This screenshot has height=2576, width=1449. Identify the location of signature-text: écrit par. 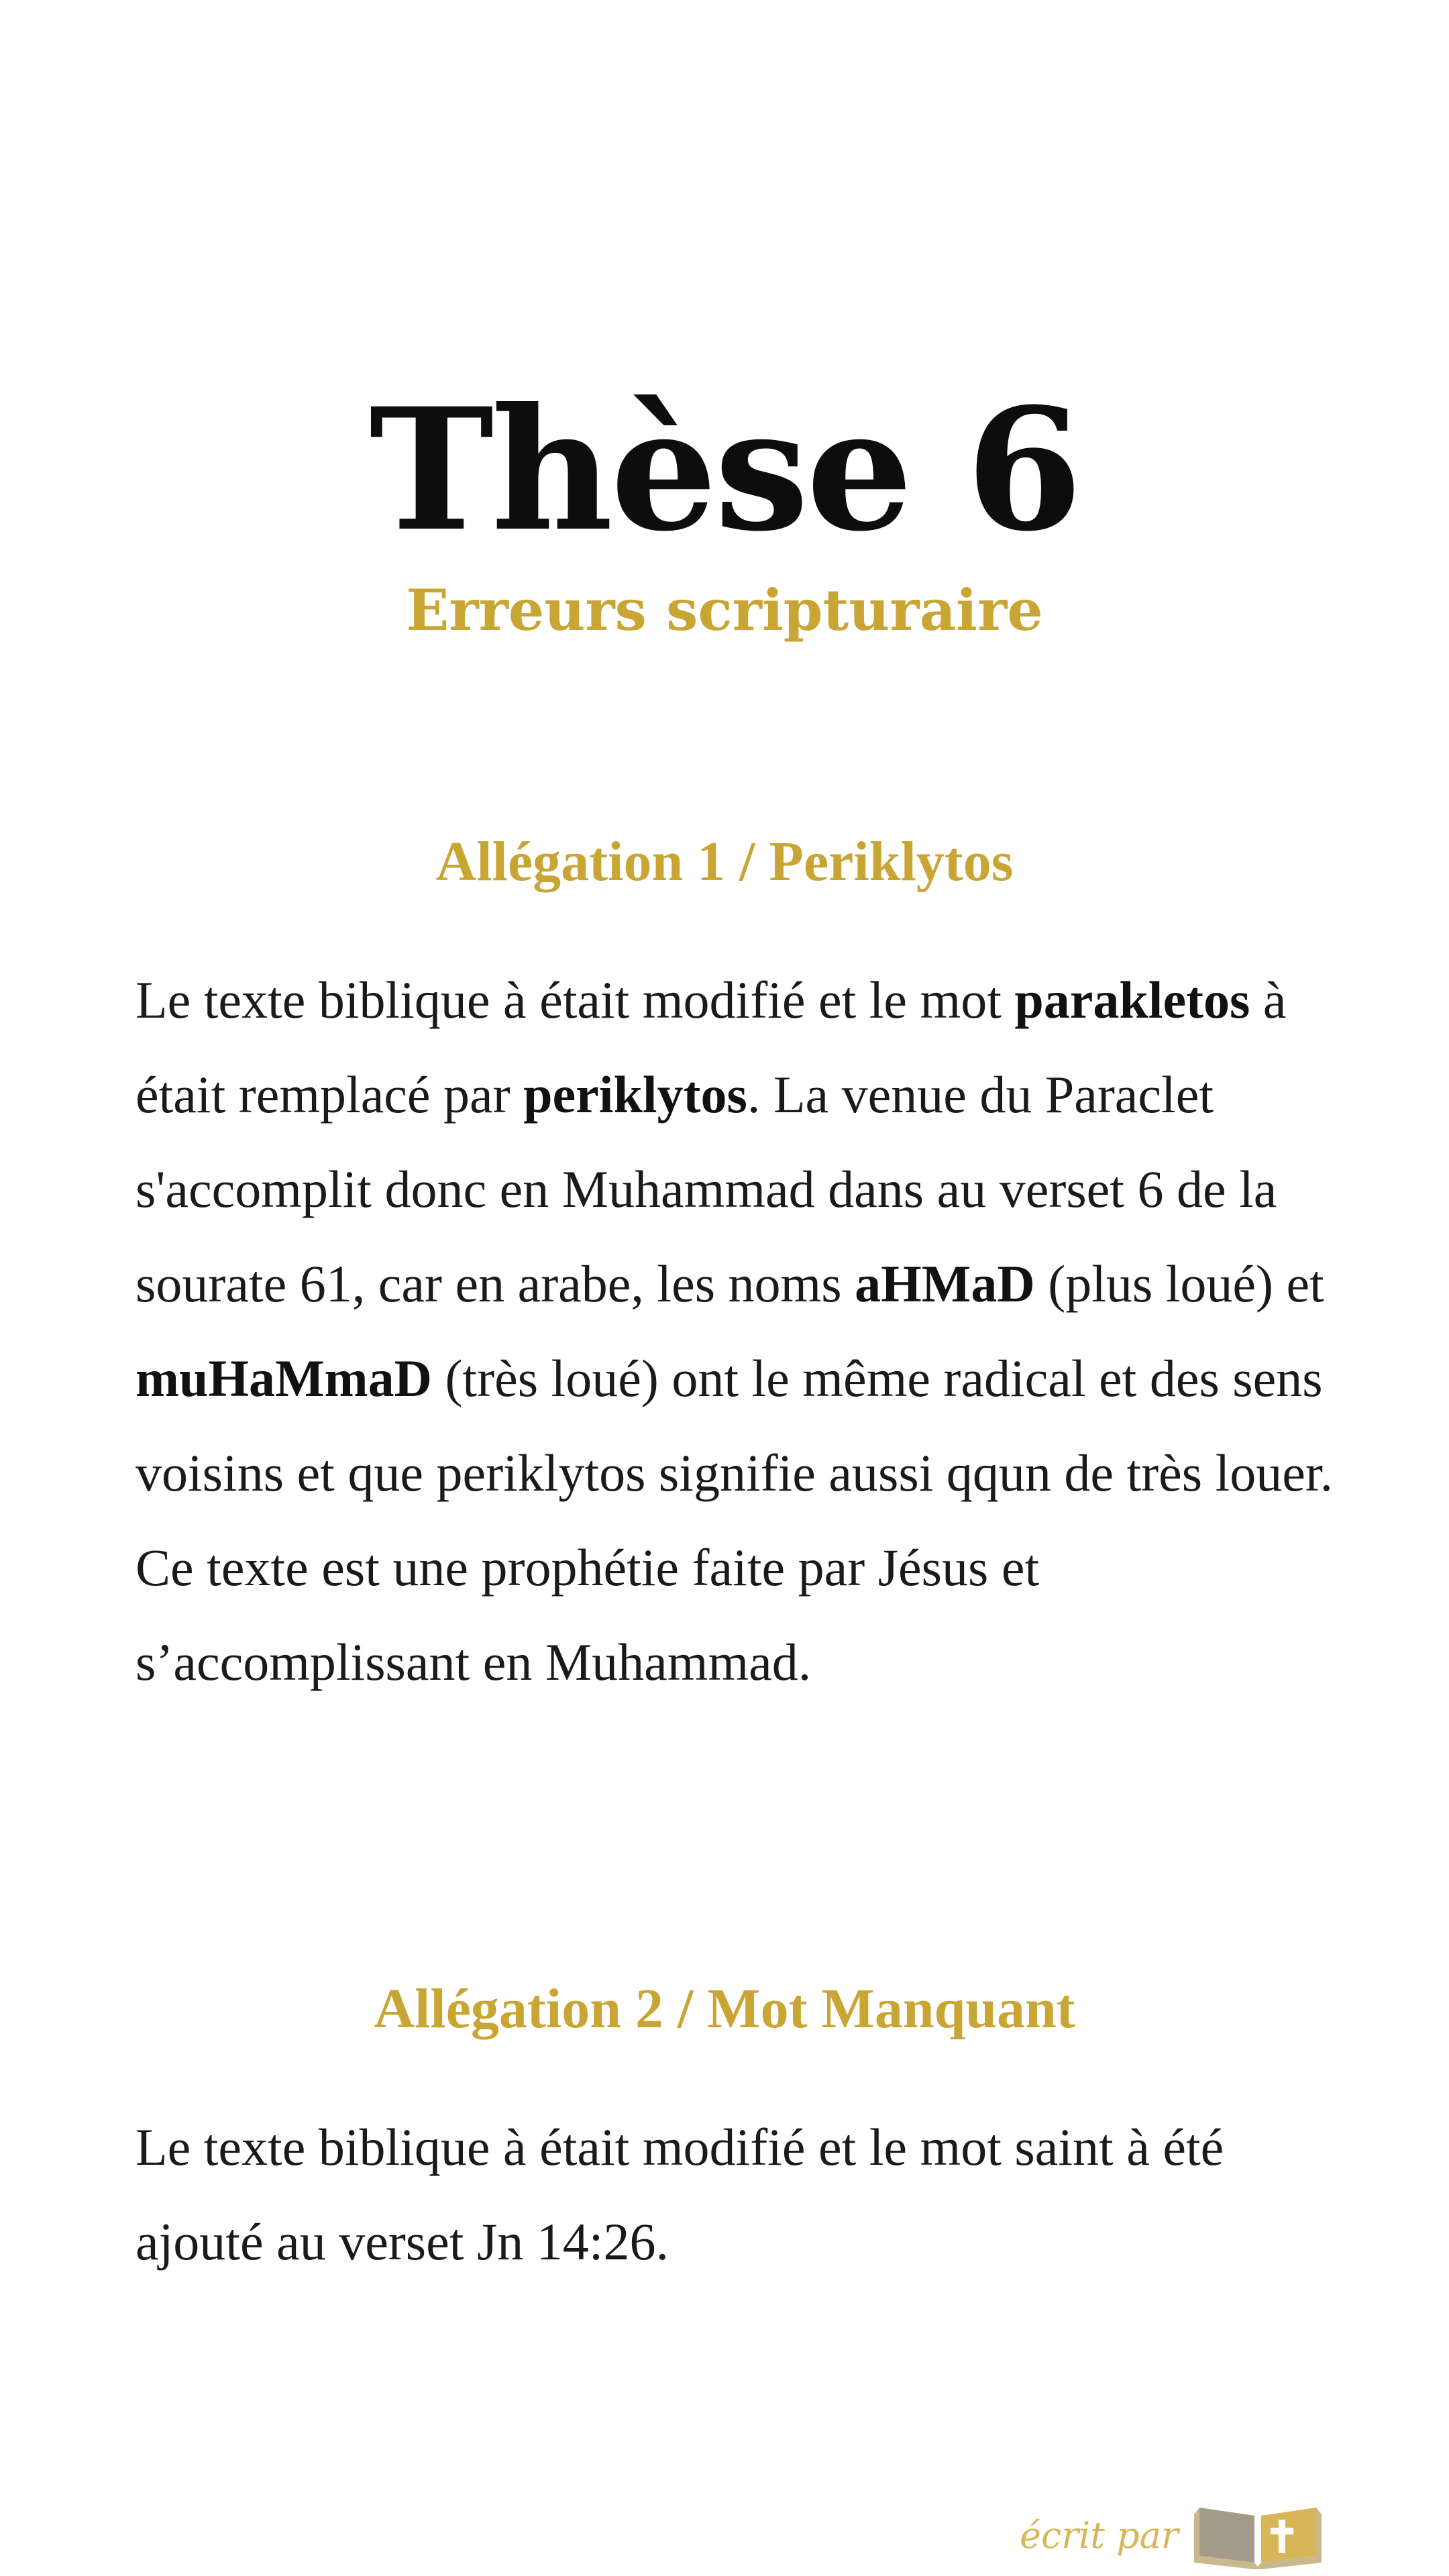
(1099, 2535).